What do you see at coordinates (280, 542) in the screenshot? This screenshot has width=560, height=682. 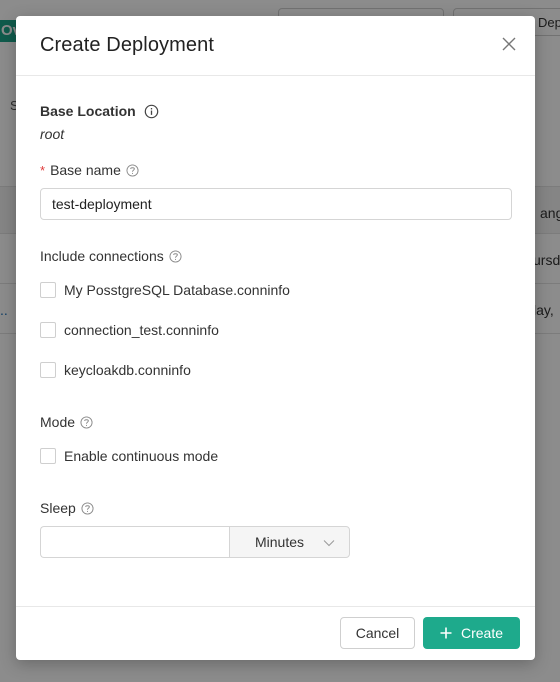 I see `sleep-unit-value: Minutes` at bounding box center [280, 542].